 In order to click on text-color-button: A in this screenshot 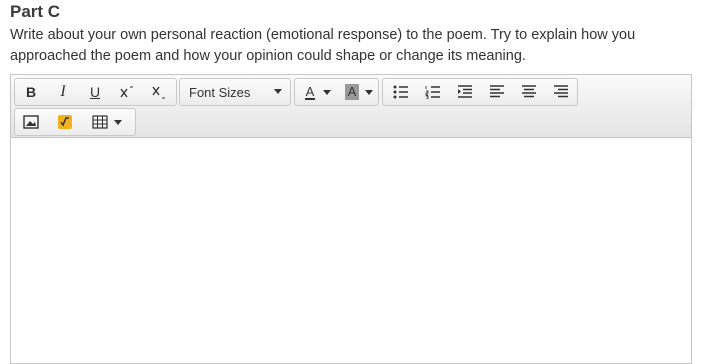, I will do `click(318, 92)`.